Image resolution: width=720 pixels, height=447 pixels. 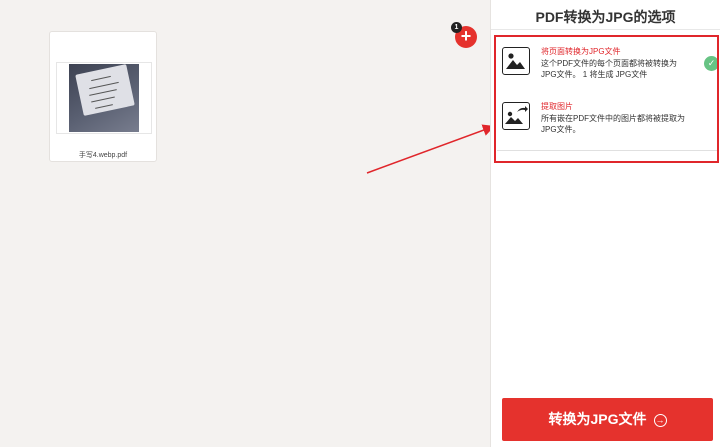 I want to click on convert-button-label: 转换为JPG文件, so click(x=597, y=419).